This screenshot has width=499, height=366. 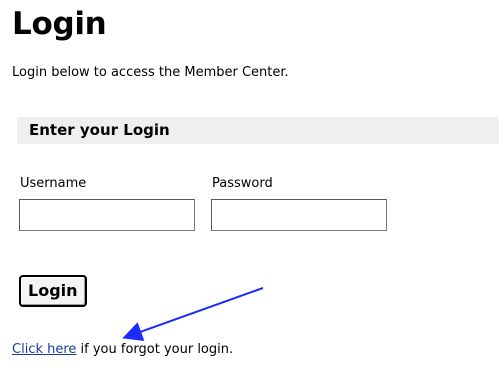 What do you see at coordinates (99, 130) in the screenshot?
I see `section-title: Enter your Login` at bounding box center [99, 130].